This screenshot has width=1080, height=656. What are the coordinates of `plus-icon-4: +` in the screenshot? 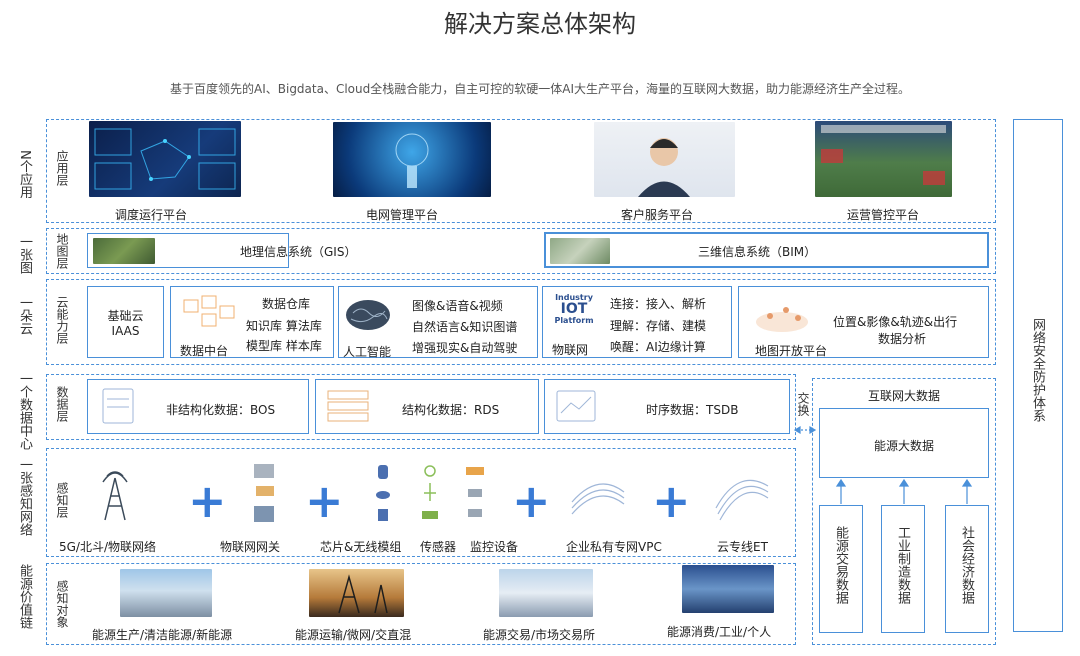 It's located at (671, 501).